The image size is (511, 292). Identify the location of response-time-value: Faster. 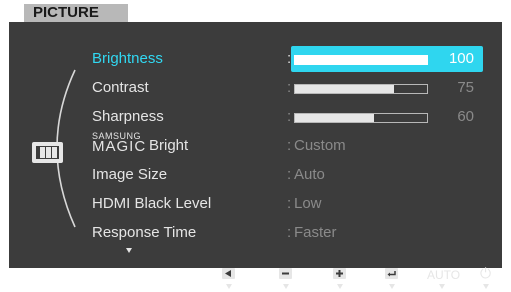
(315, 232).